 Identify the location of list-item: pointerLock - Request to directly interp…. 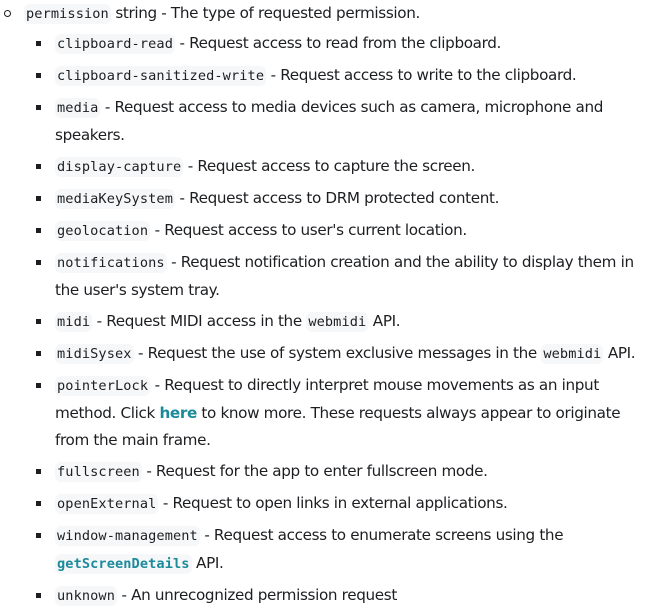
(344, 413).